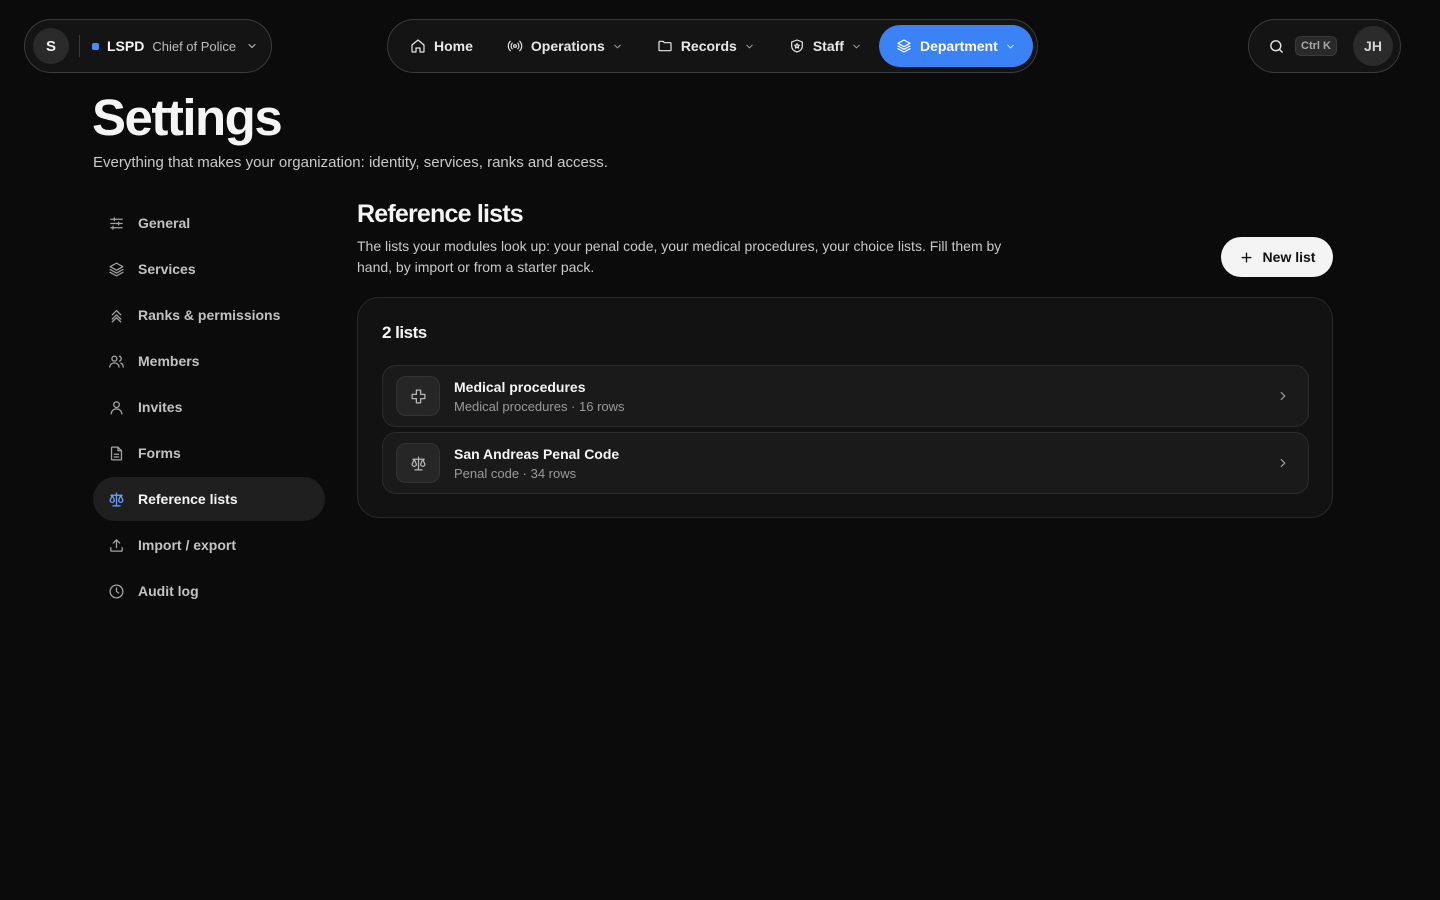  I want to click on sidebar-item-label: General, so click(164, 223).